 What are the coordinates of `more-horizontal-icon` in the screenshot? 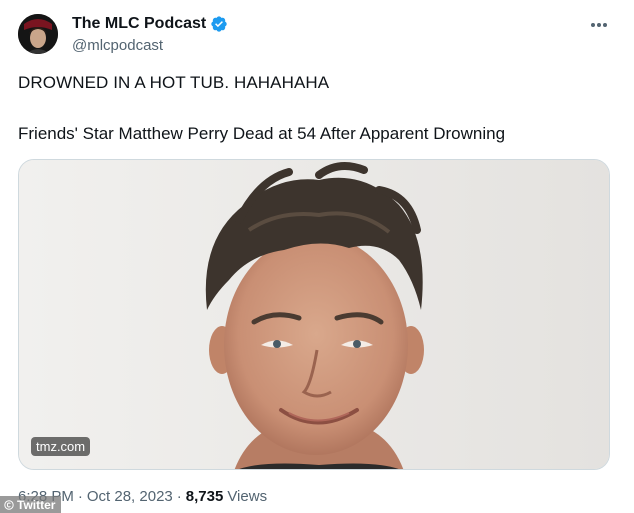 It's located at (599, 25).